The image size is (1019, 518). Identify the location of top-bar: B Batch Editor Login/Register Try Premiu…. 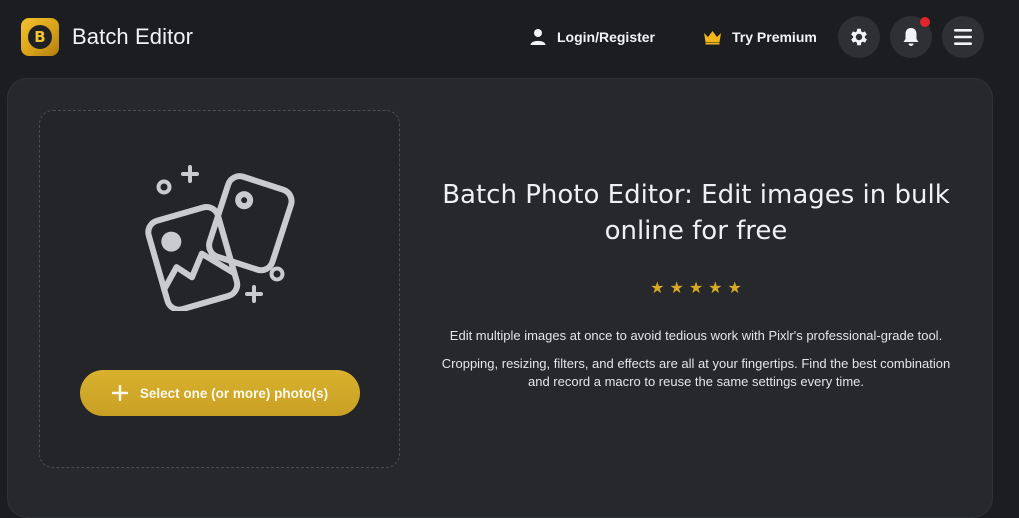
(509, 38).